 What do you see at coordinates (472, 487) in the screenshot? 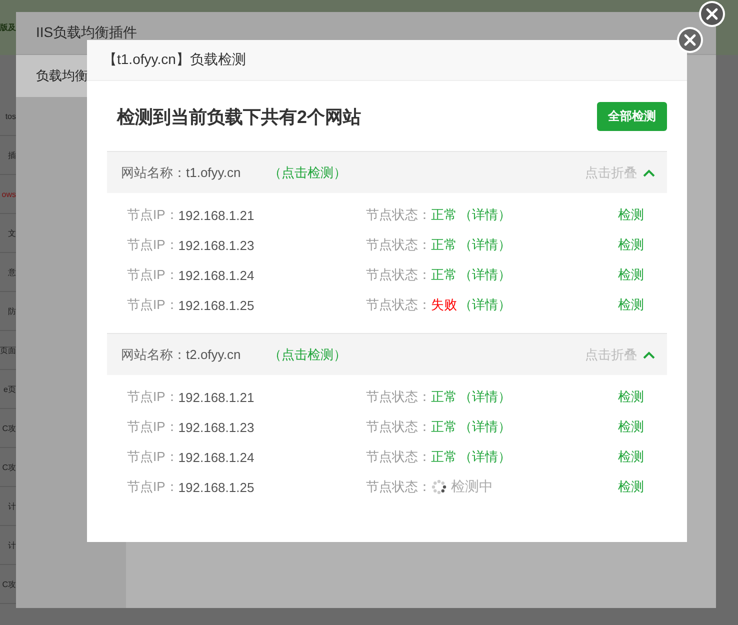
I see `status-text: 检测中` at bounding box center [472, 487].